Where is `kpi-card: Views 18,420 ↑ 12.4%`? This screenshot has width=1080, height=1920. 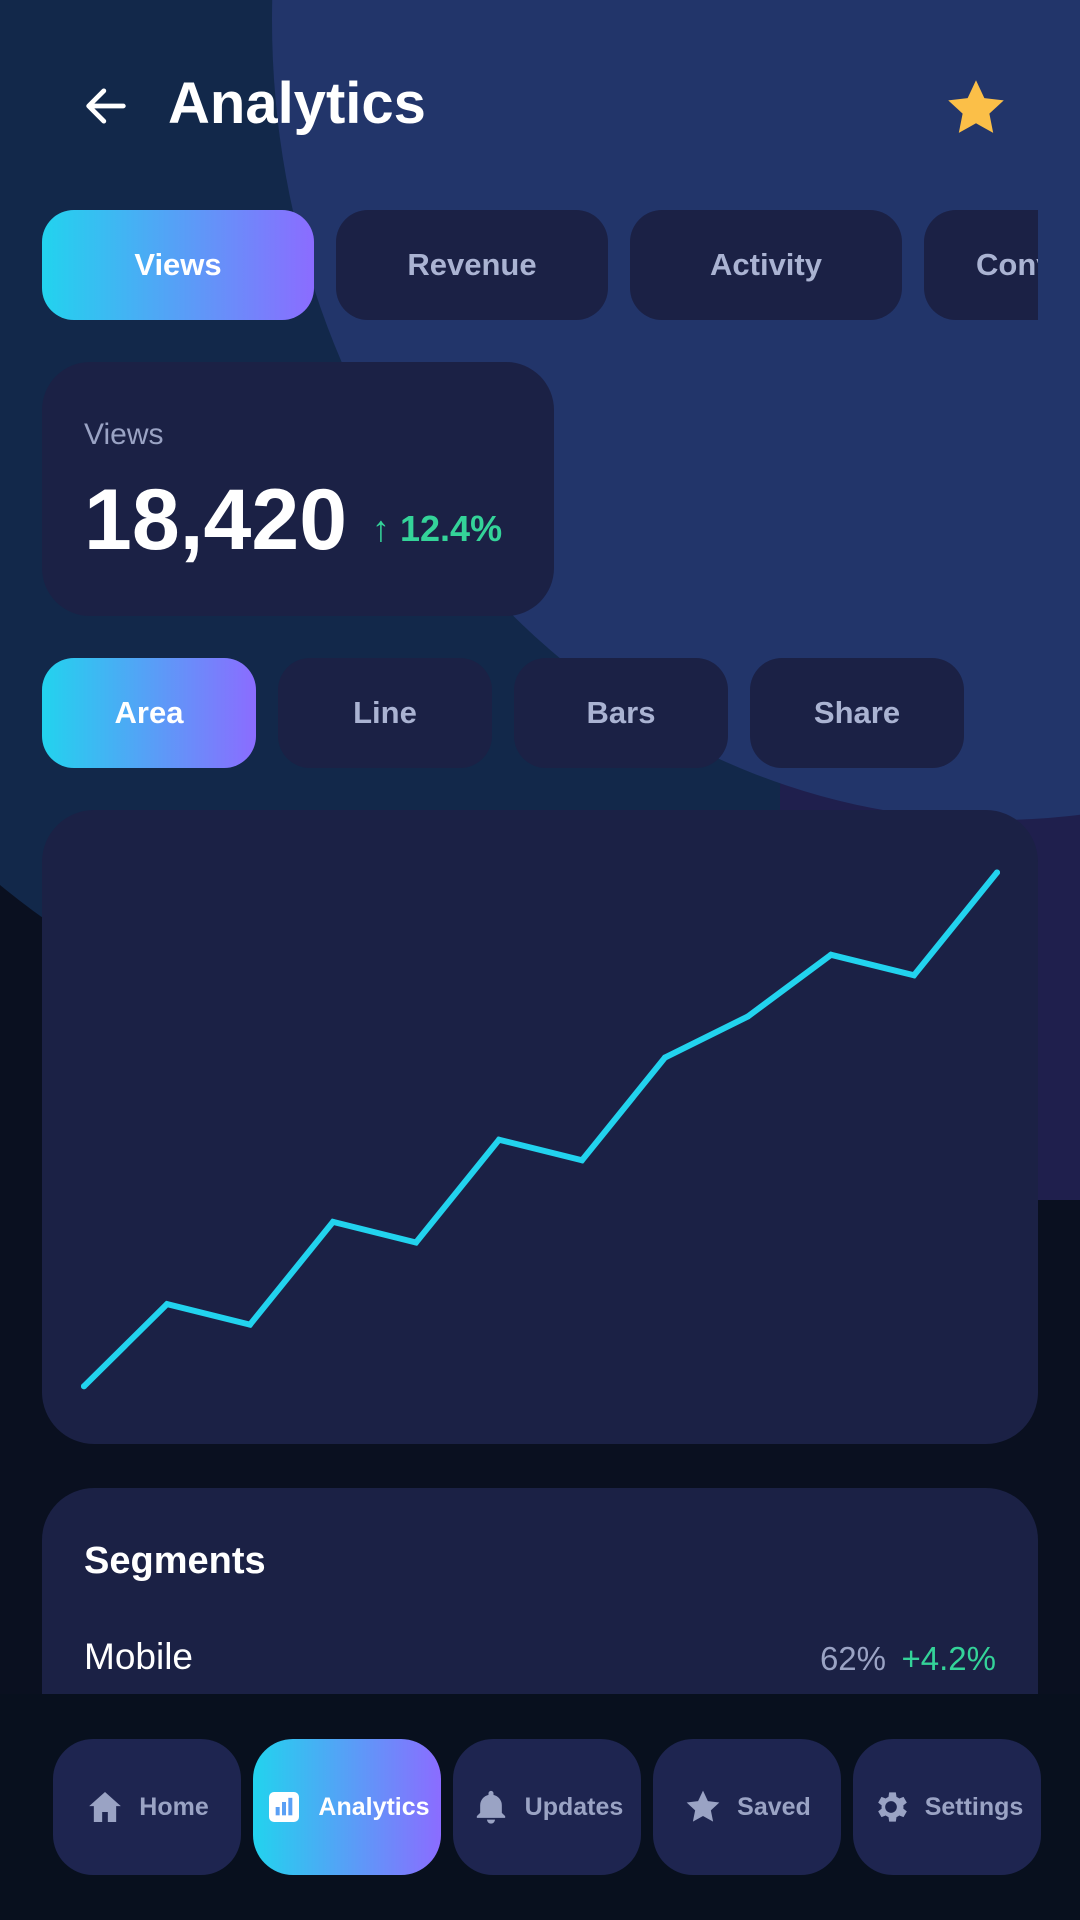 kpi-card: Views 18,420 ↑ 12.4% is located at coordinates (298, 489).